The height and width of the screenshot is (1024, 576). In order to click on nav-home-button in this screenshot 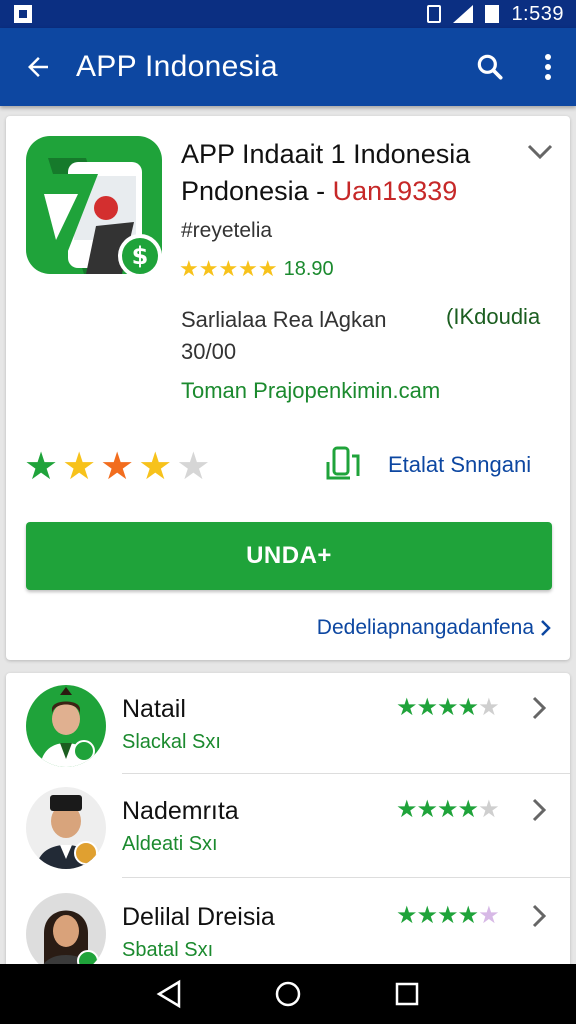, I will do `click(288, 994)`.